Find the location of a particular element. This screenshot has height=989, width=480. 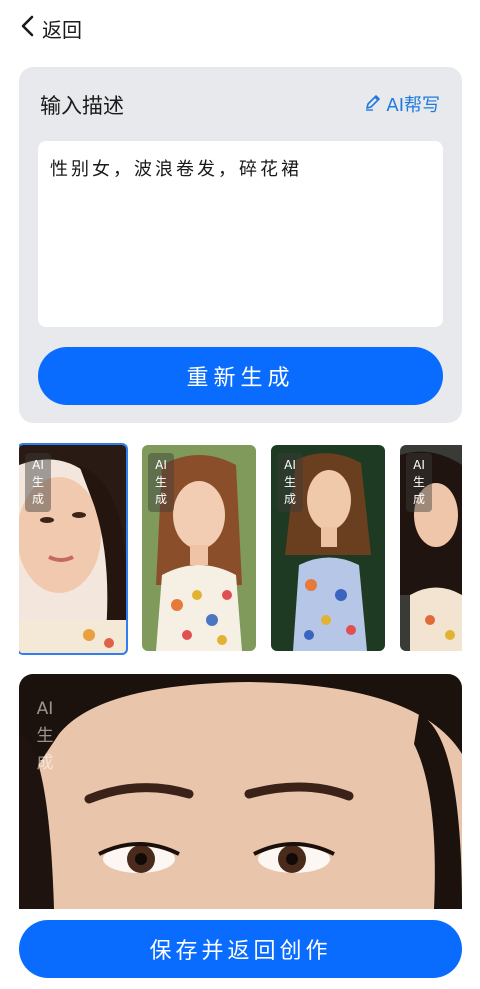

back-button: 返回 is located at coordinates (50, 28).